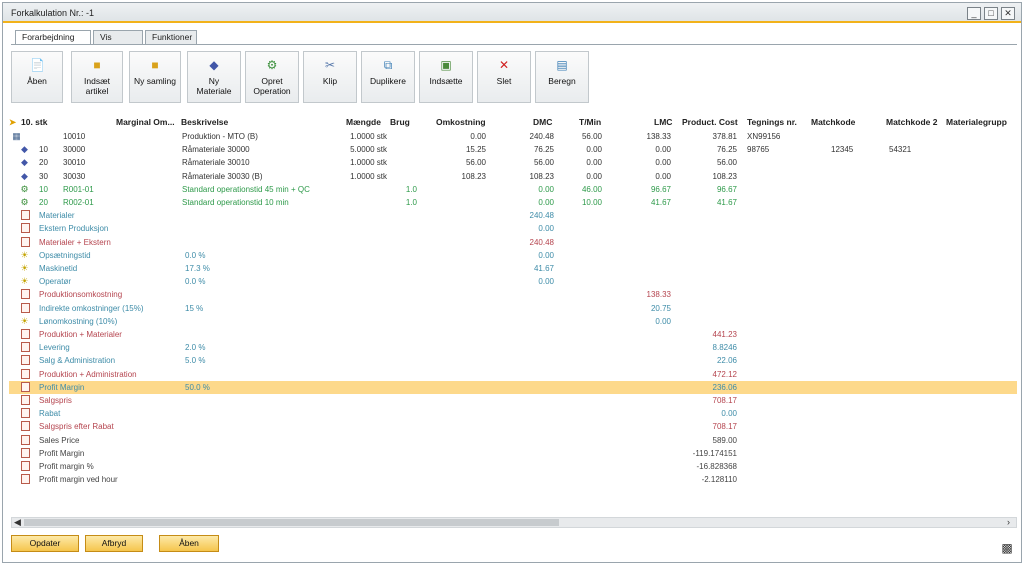  I want to click on row-item-number: 30030, so click(74, 176).